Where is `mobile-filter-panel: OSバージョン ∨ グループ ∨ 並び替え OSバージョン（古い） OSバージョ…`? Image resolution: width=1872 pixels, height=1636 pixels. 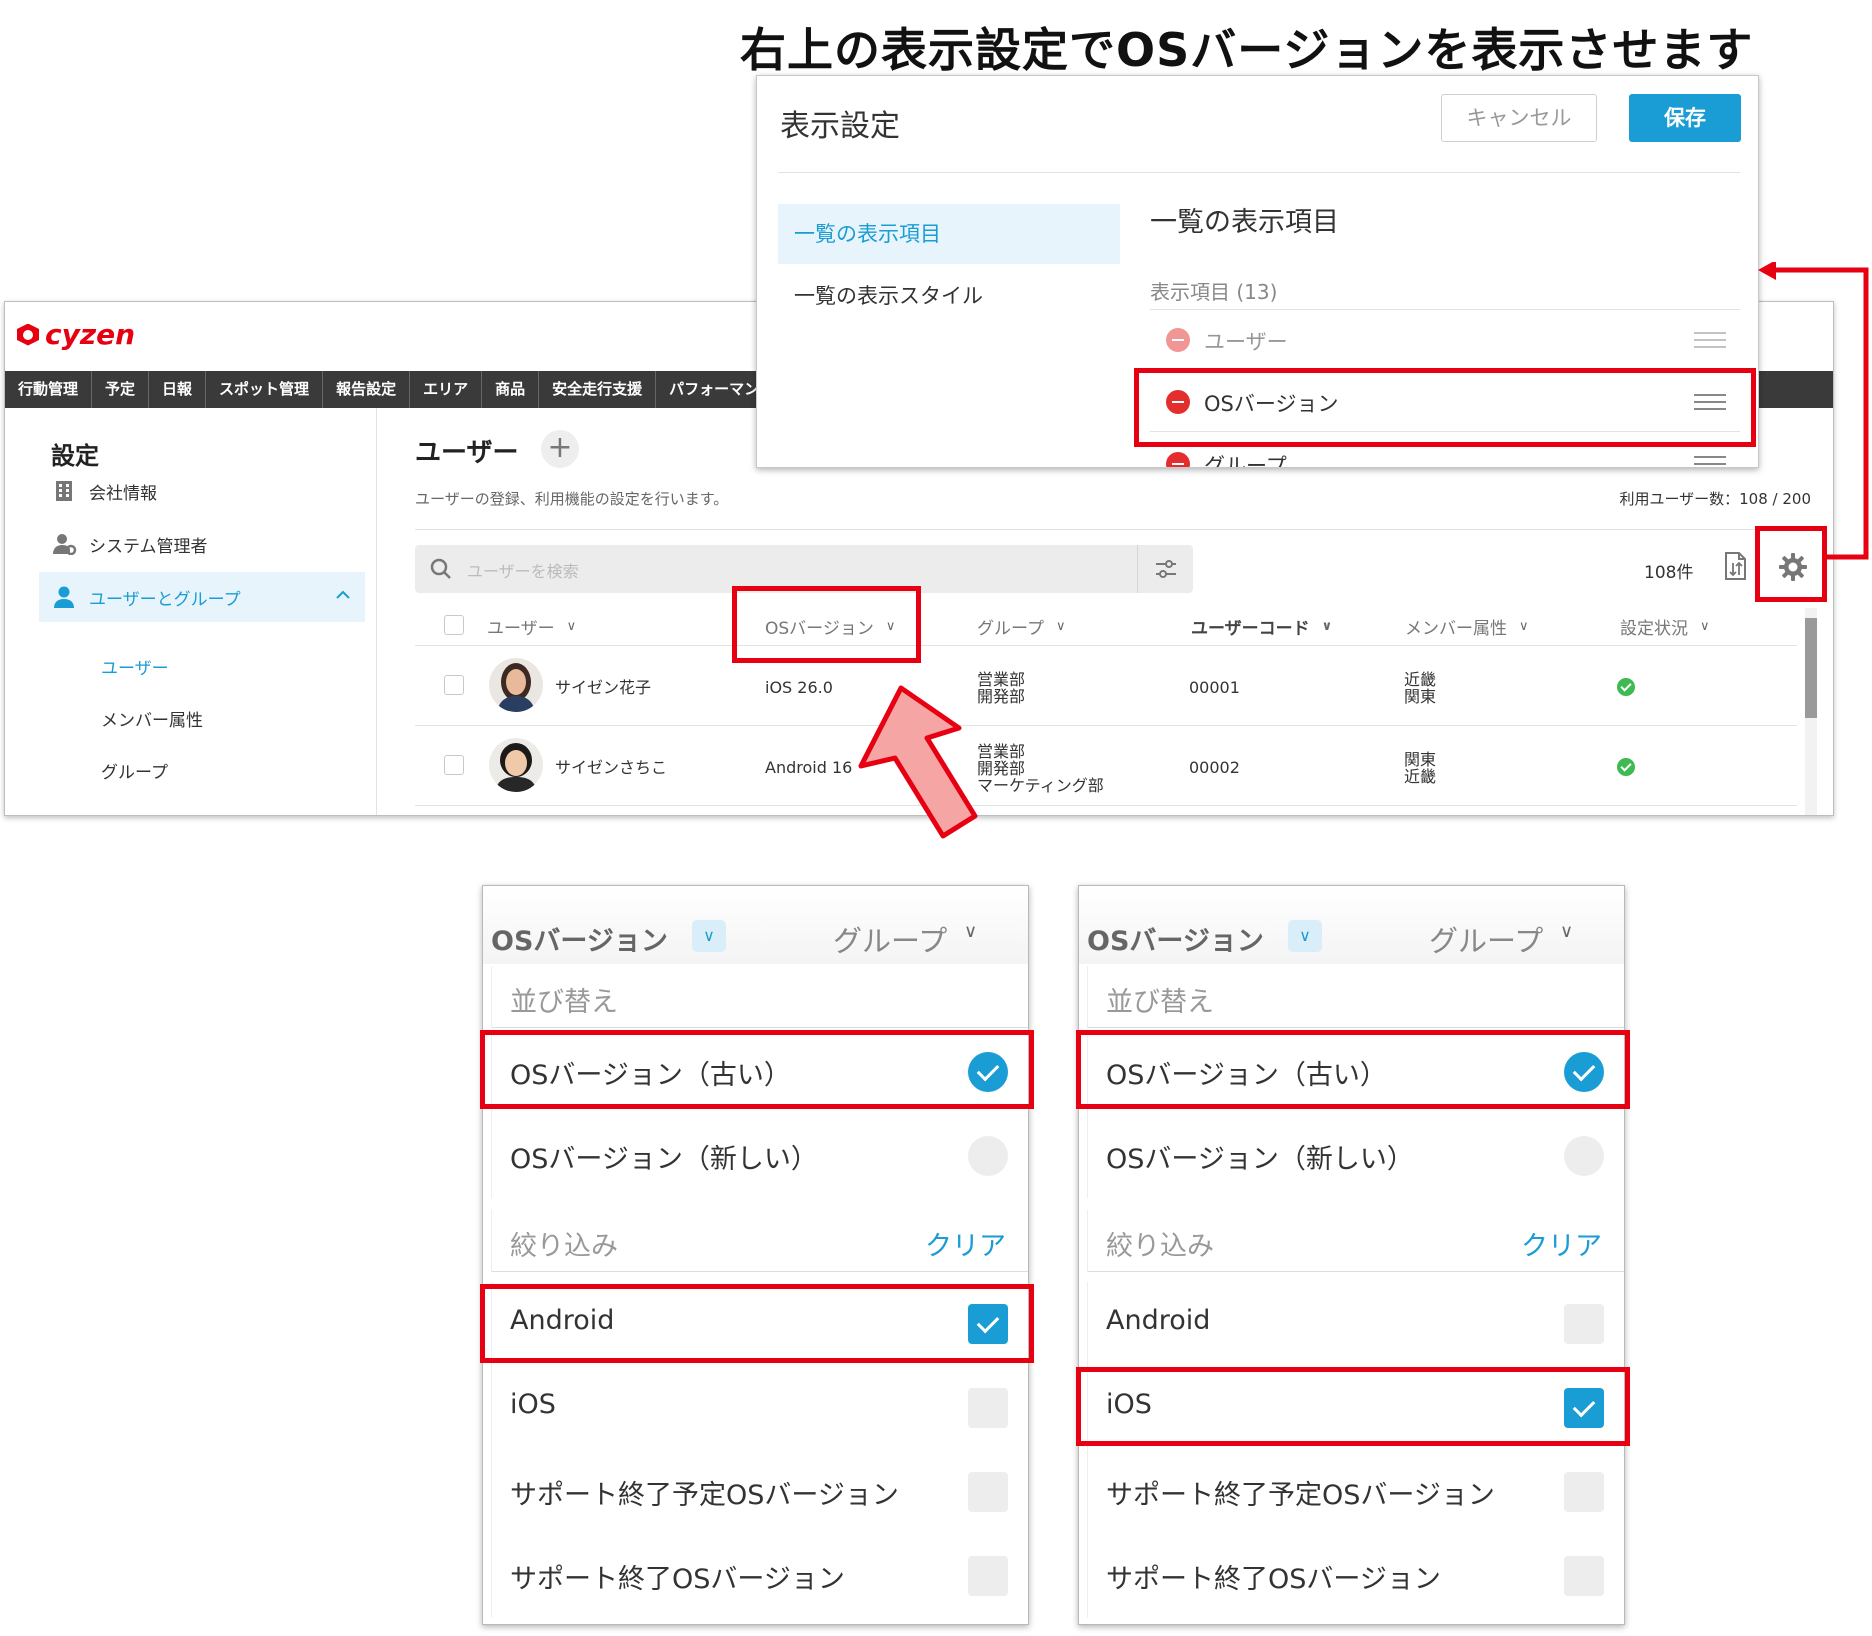
mobile-filter-panel: OSバージョン ∨ グループ ∨ 並び替え OSバージョン（古い） OSバージョ… is located at coordinates (1351, 1255).